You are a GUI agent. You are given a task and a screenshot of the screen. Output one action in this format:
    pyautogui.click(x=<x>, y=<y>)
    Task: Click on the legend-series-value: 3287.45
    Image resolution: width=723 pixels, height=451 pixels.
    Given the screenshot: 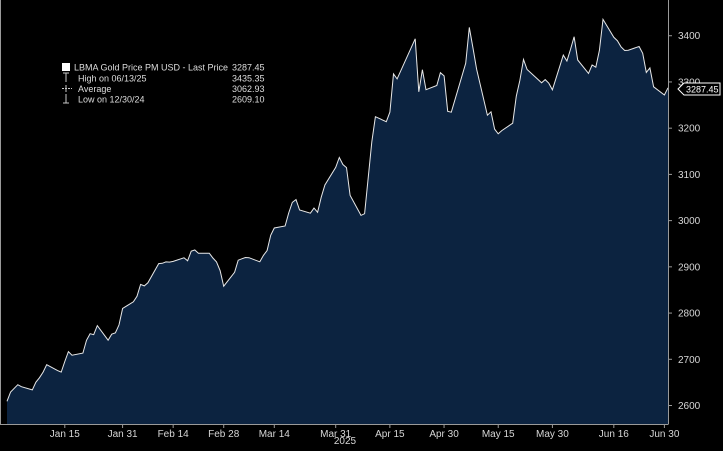 What is the action you would take?
    pyautogui.click(x=248, y=68)
    